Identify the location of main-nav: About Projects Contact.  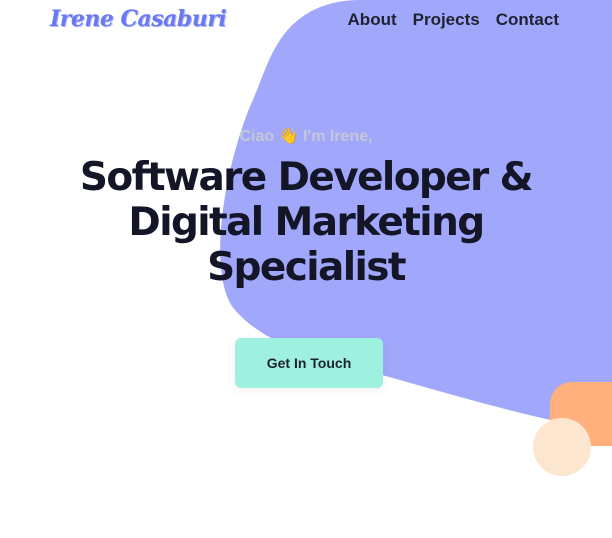
(453, 20).